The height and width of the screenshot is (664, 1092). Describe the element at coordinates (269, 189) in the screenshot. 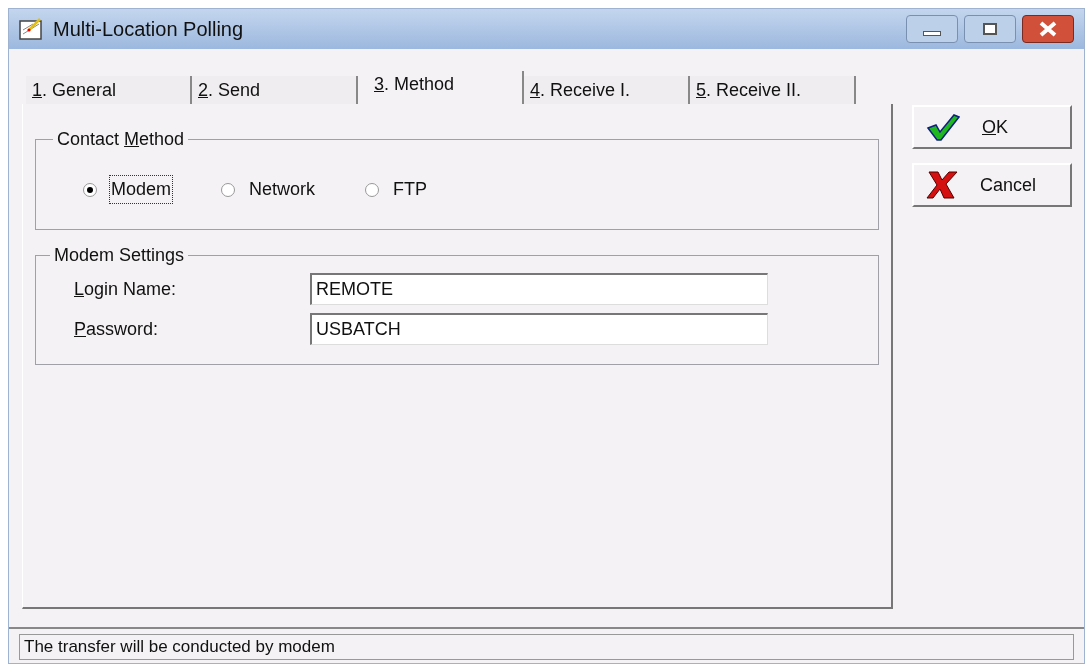

I see `radio-option: Network` at that location.